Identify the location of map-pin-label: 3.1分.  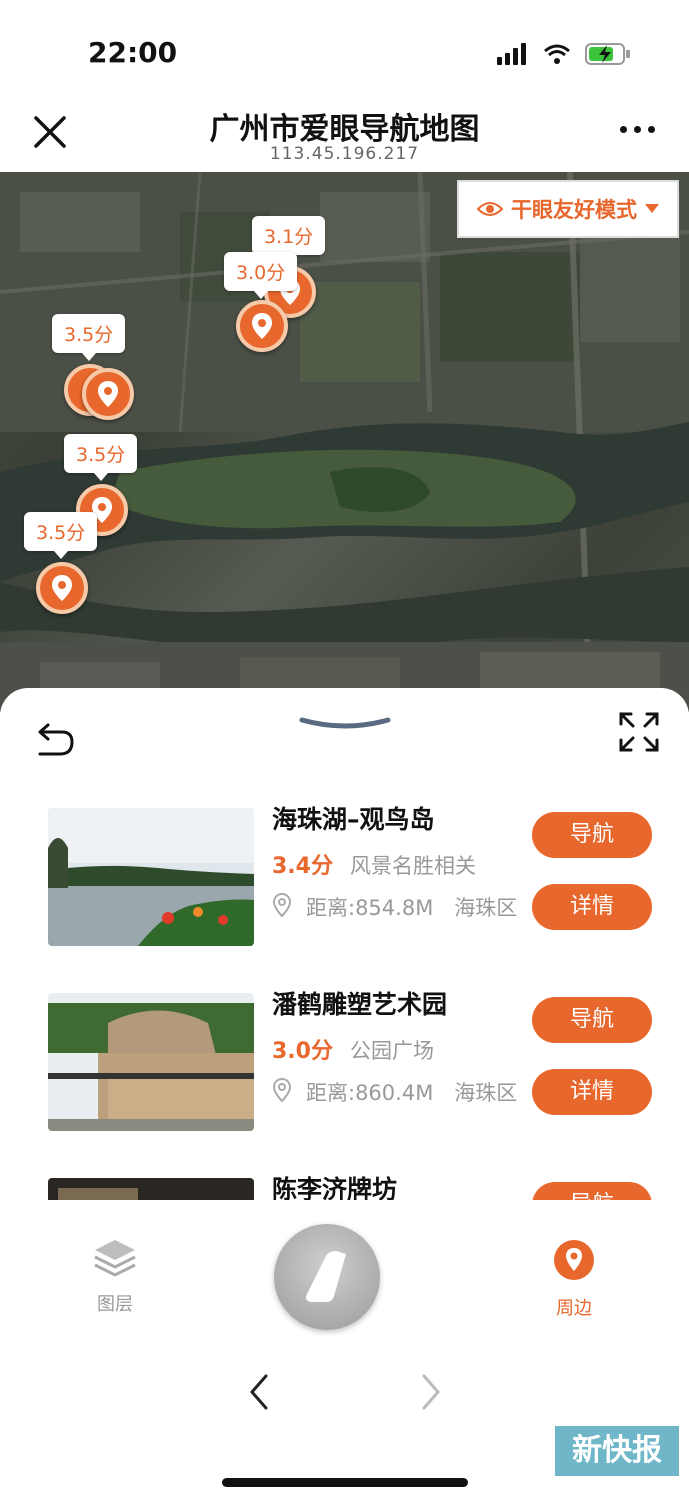
(289, 239).